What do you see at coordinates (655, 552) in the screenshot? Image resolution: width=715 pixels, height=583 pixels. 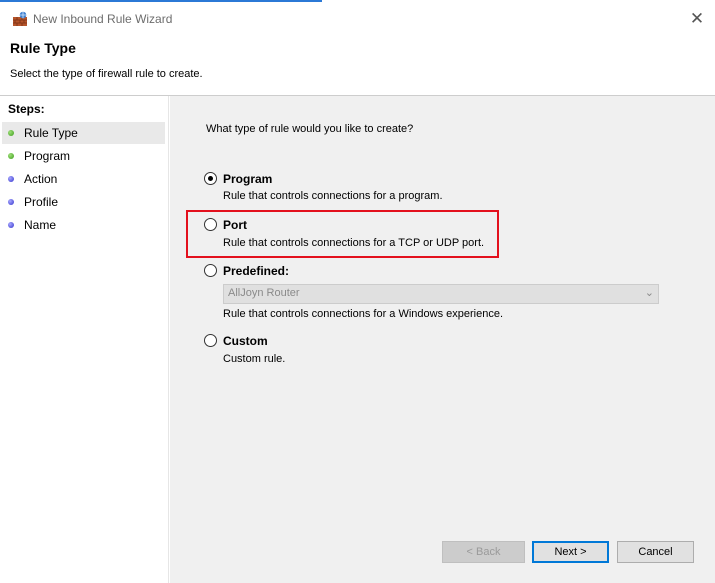 I see `cancel-button: Cancel` at bounding box center [655, 552].